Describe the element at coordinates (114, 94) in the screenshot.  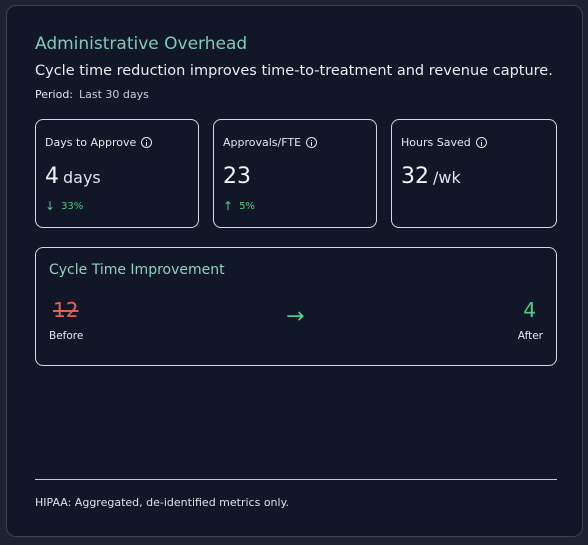
I see `period-value: Last 30 days` at that location.